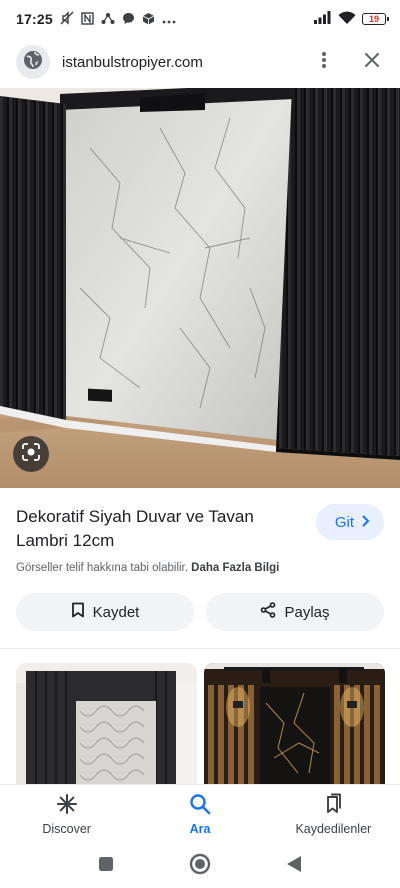 The height and width of the screenshot is (888, 400). What do you see at coordinates (323, 19) in the screenshot?
I see `signal-icon` at bounding box center [323, 19].